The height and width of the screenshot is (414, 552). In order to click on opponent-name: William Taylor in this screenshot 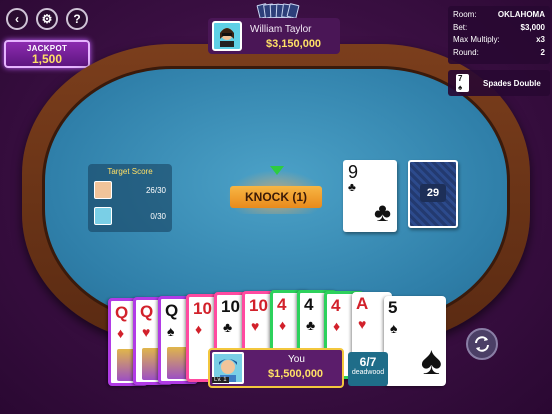, I will do `click(281, 29)`.